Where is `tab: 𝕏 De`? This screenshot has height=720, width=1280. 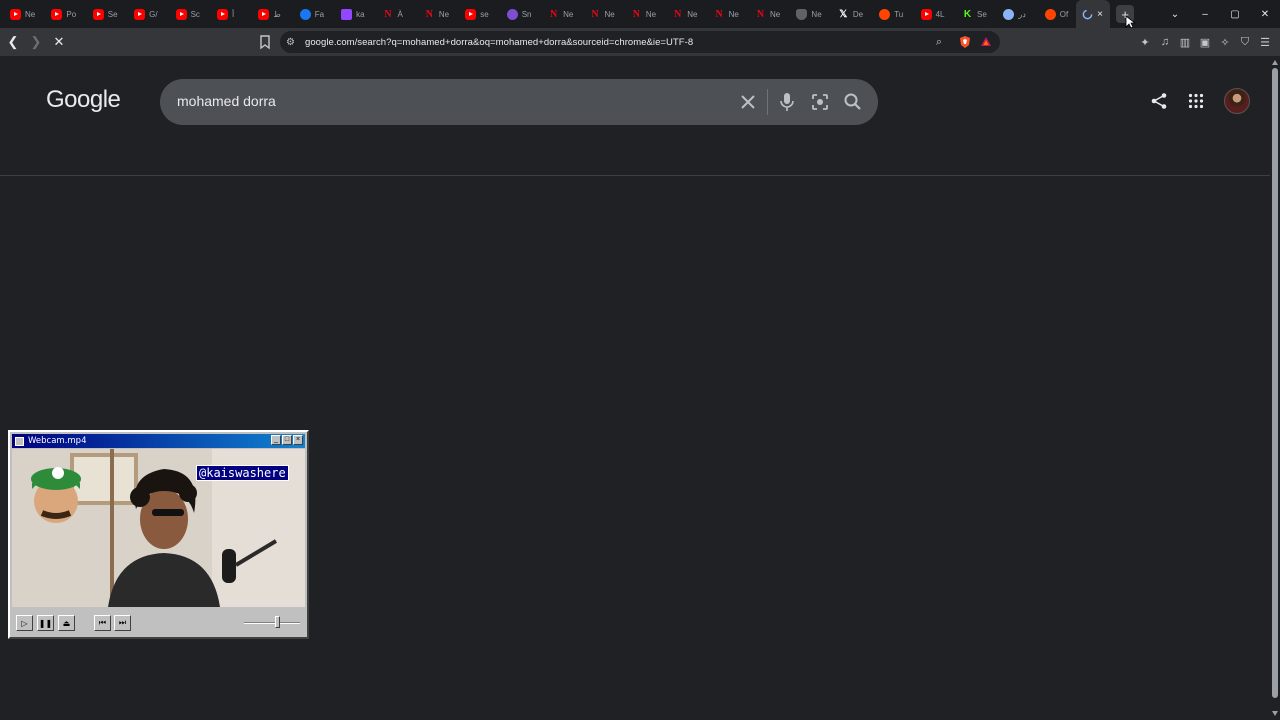 tab: 𝕏 De is located at coordinates (848, 14).